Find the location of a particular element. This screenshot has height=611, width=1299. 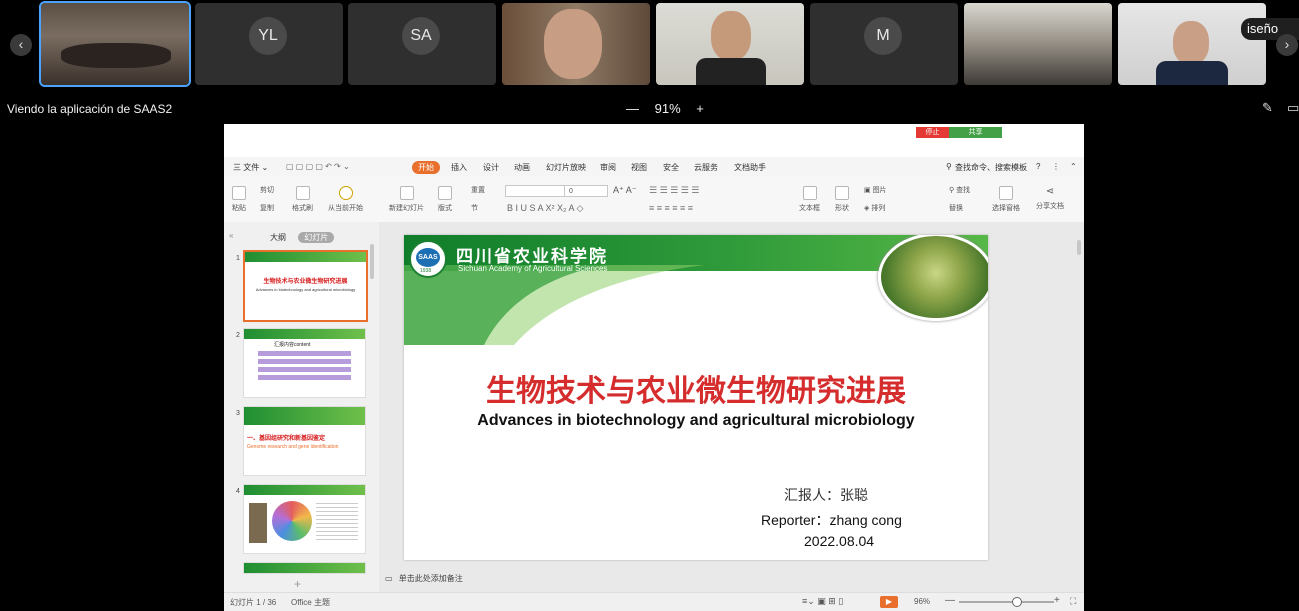

tab-outline: 大纲 is located at coordinates (278, 237).